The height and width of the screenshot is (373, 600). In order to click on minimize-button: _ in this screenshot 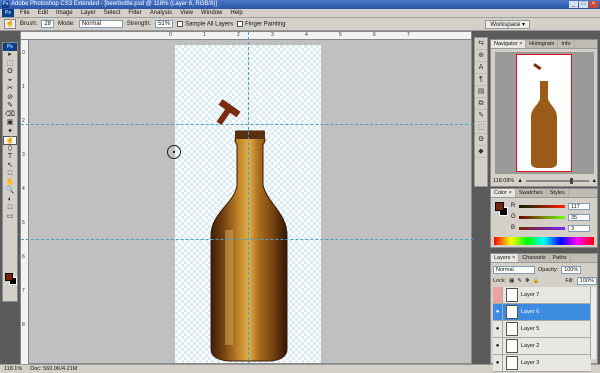, I will do `click(573, 4)`.